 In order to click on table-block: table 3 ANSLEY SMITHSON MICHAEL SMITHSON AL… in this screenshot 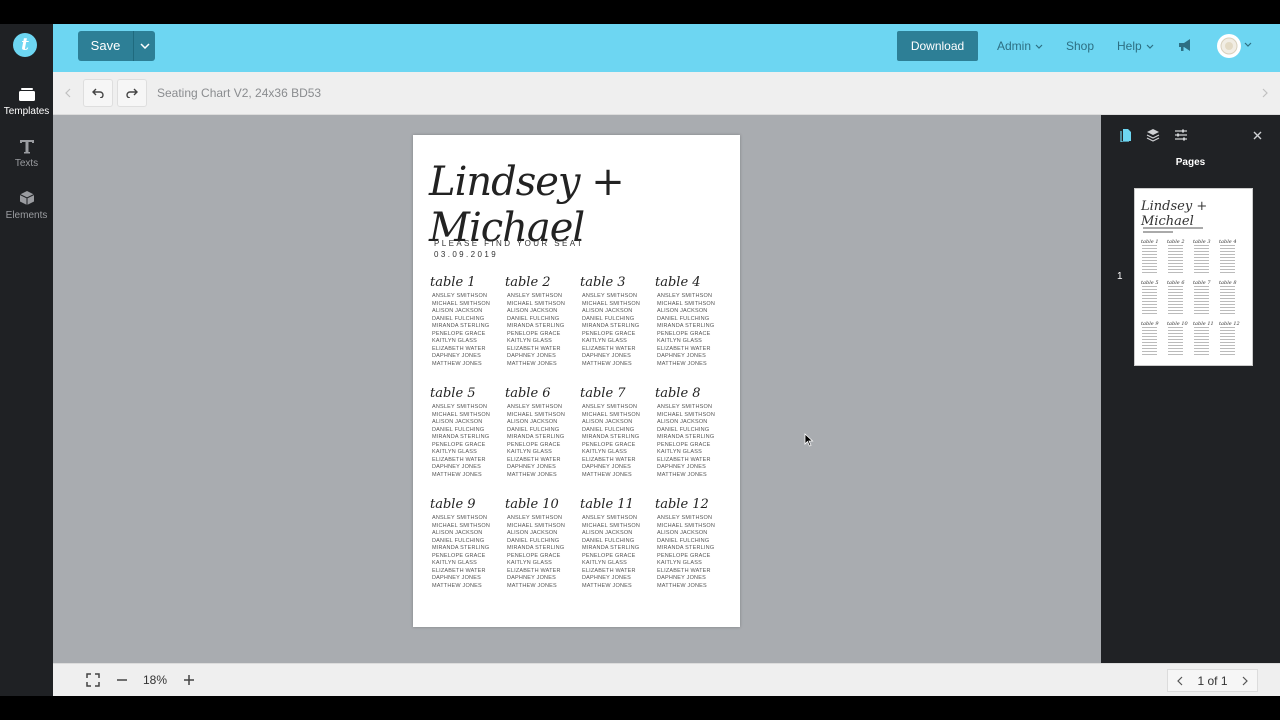, I will do `click(617, 330)`.